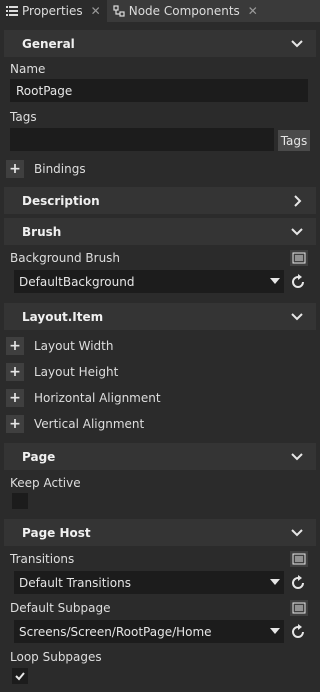 Image resolution: width=320 pixels, height=692 pixels. I want to click on tags-label: Tags, so click(23, 117).